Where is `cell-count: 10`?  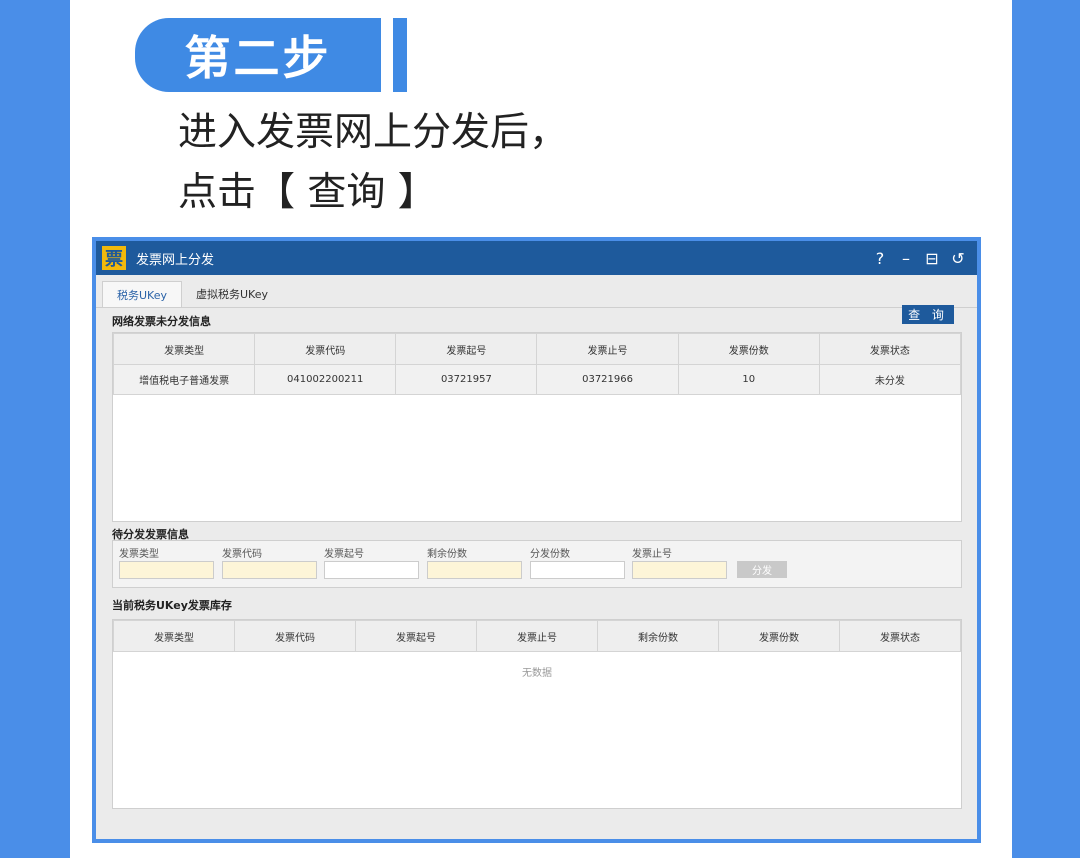 cell-count: 10 is located at coordinates (748, 379).